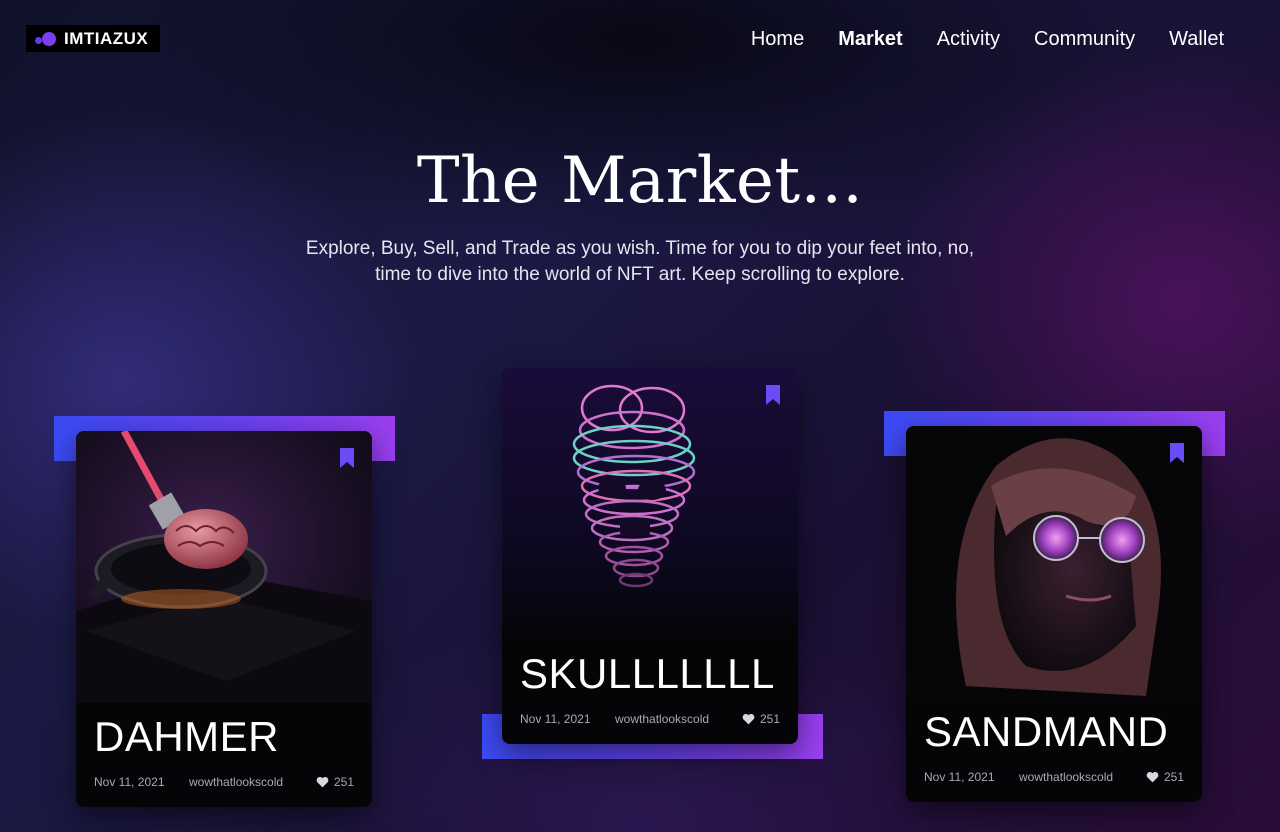 Image resolution: width=1280 pixels, height=832 pixels. Describe the element at coordinates (46, 39) in the screenshot. I see `logo-mark-icon` at that location.